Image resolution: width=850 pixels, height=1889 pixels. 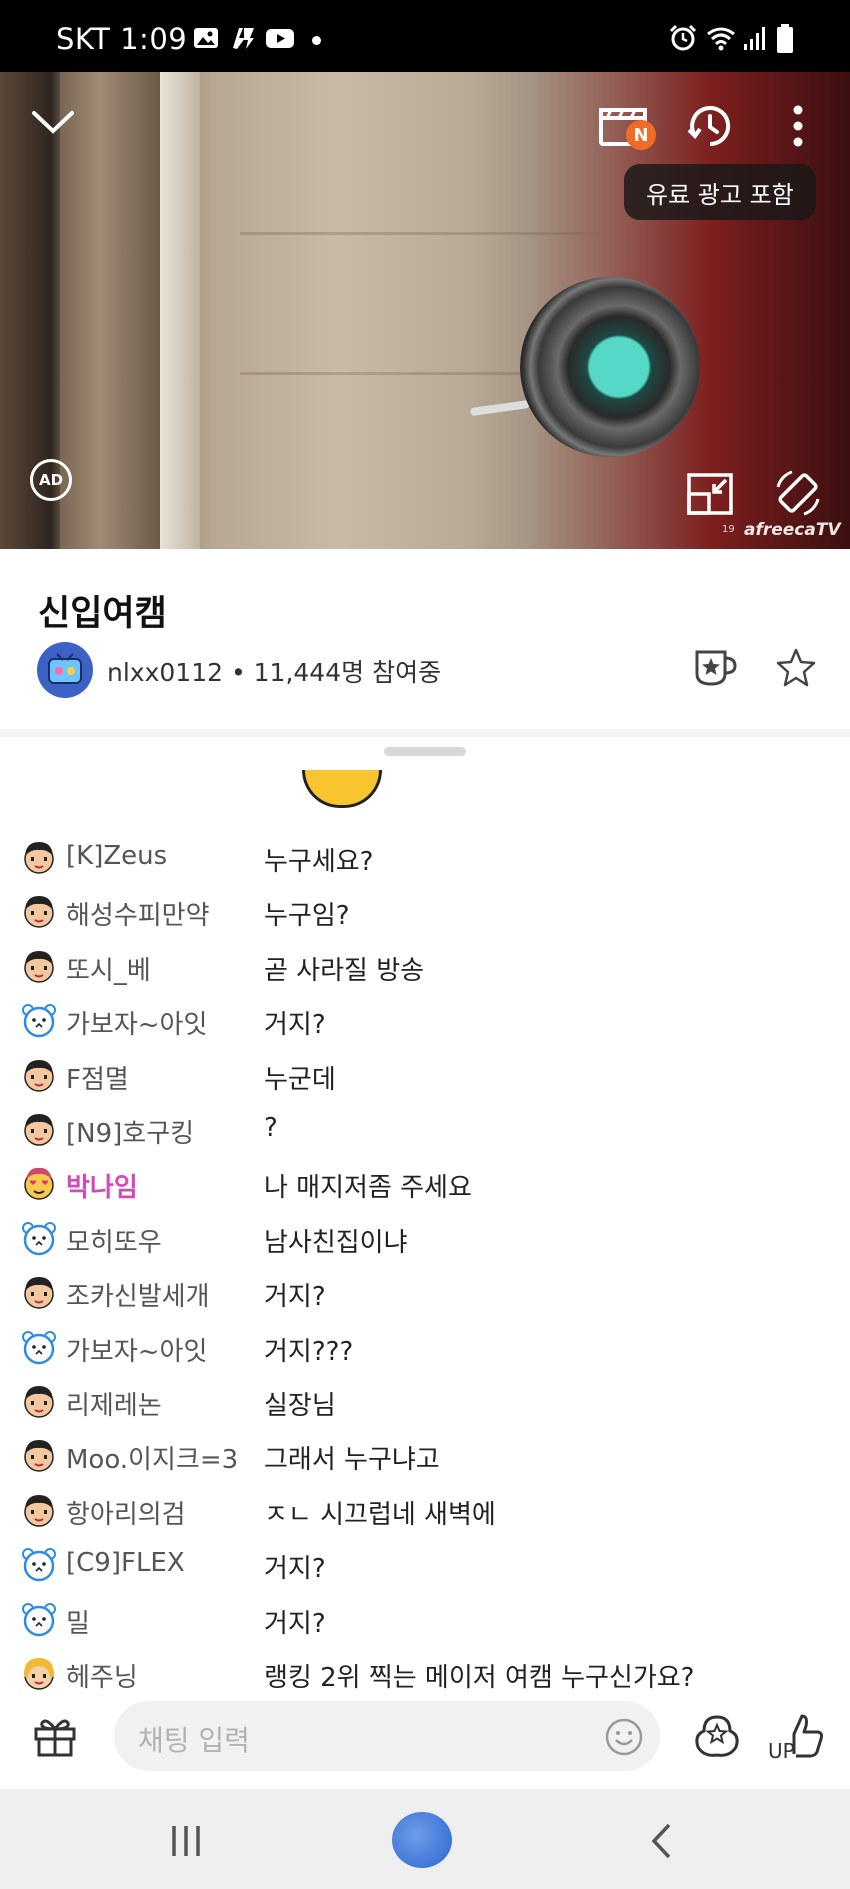 I want to click on chat-nickname: Moo.이지크=3, so click(x=152, y=1457).